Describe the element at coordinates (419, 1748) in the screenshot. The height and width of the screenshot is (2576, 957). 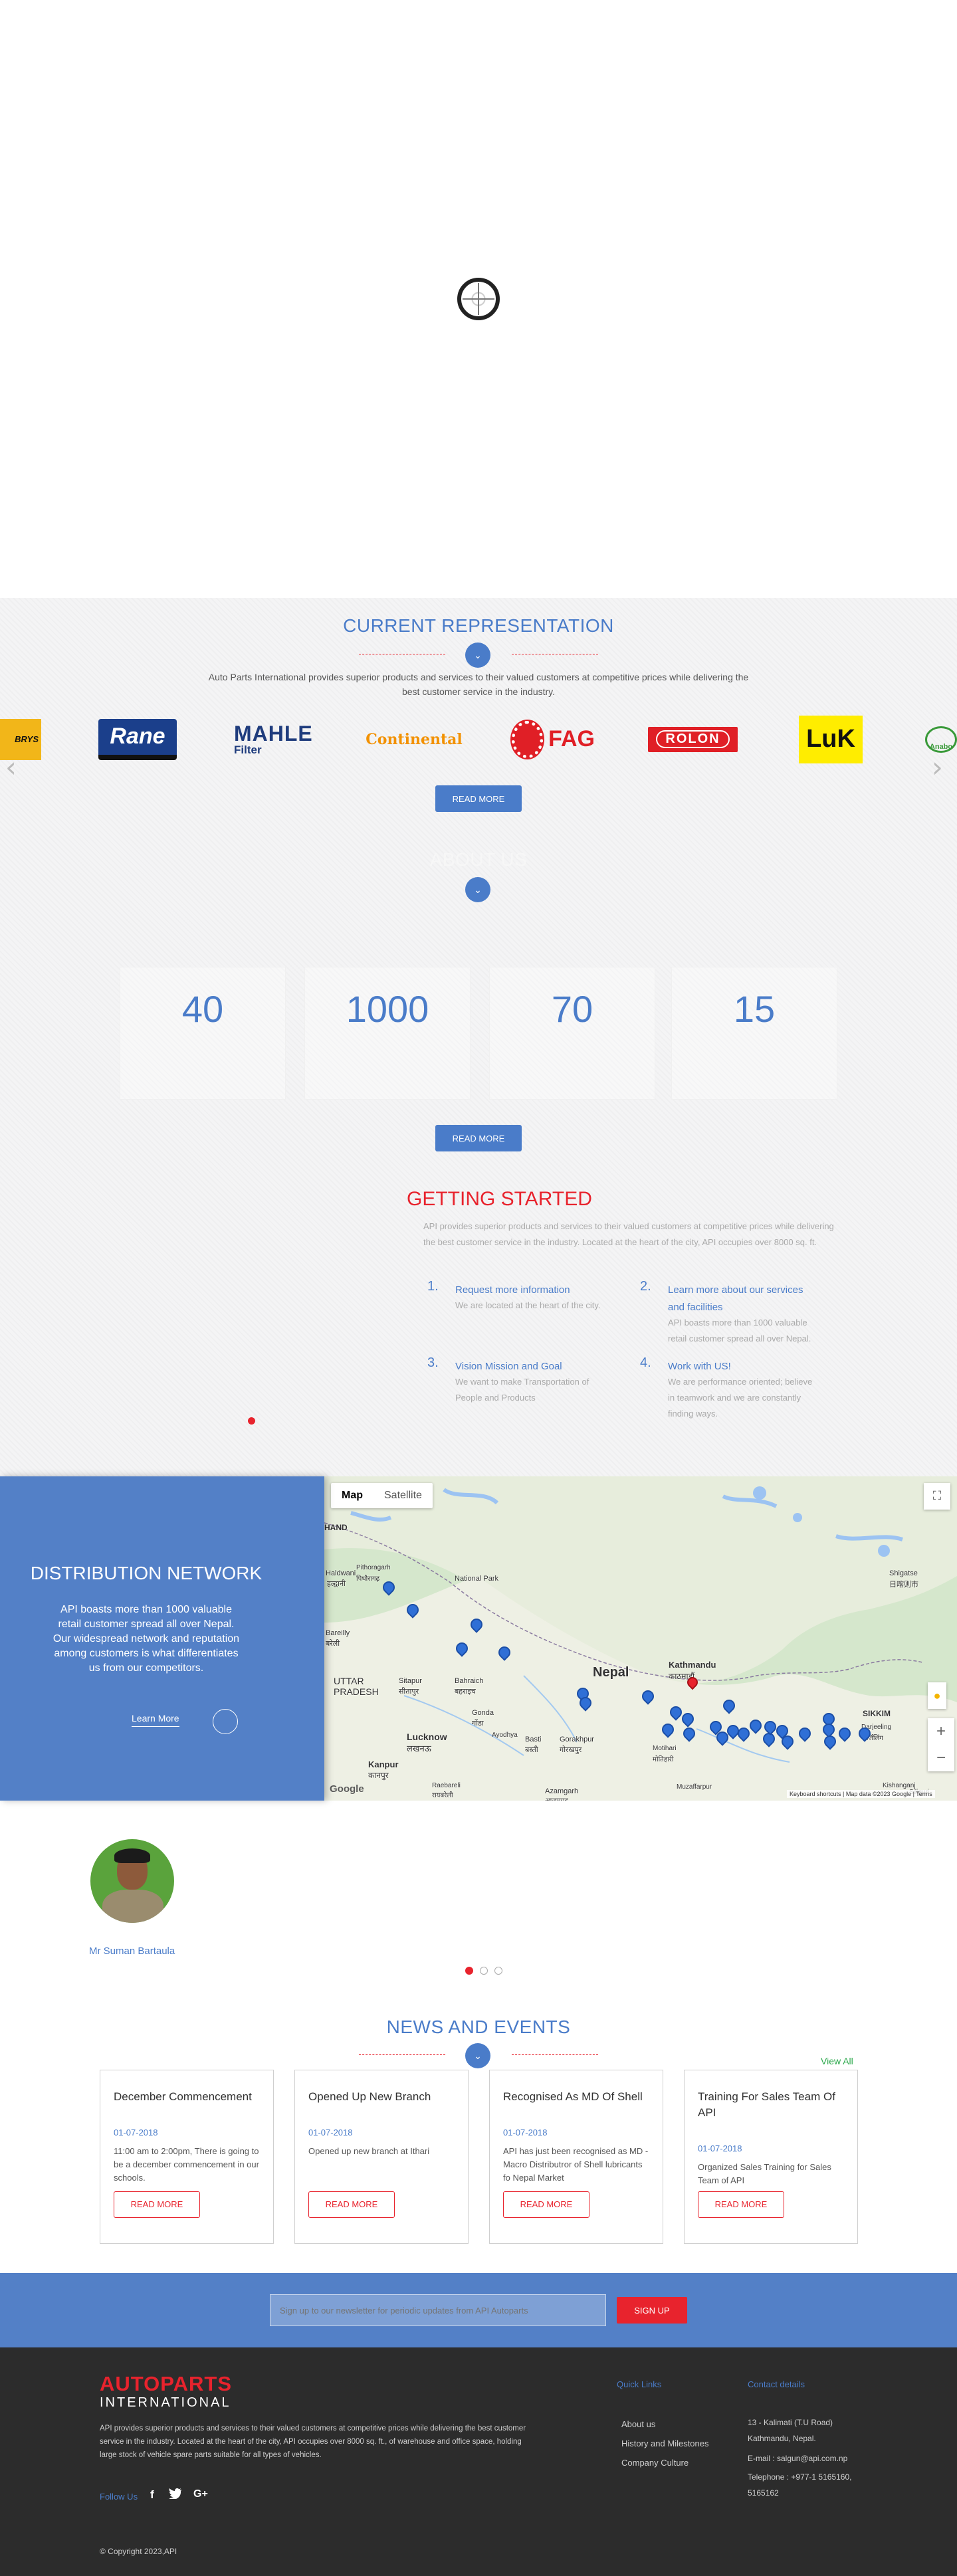
I see `map-place-label: लखनऊ` at that location.